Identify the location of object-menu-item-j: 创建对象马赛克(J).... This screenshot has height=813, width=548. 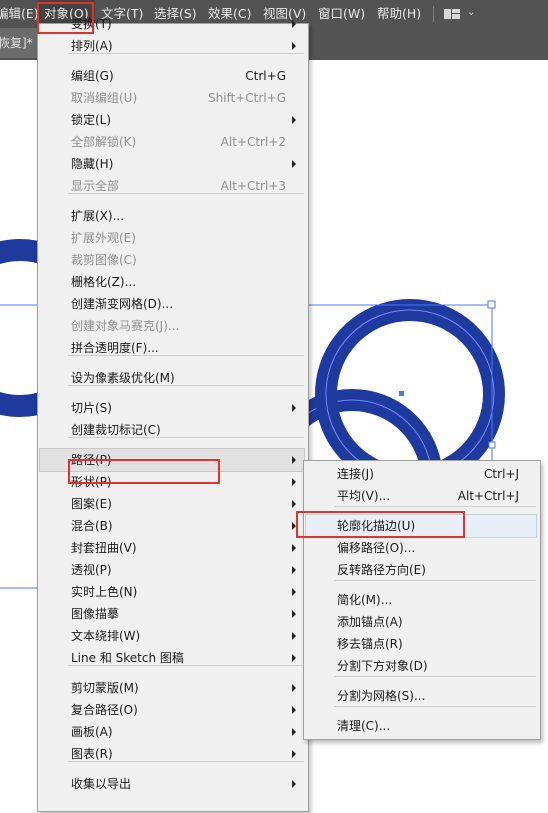
(172, 326).